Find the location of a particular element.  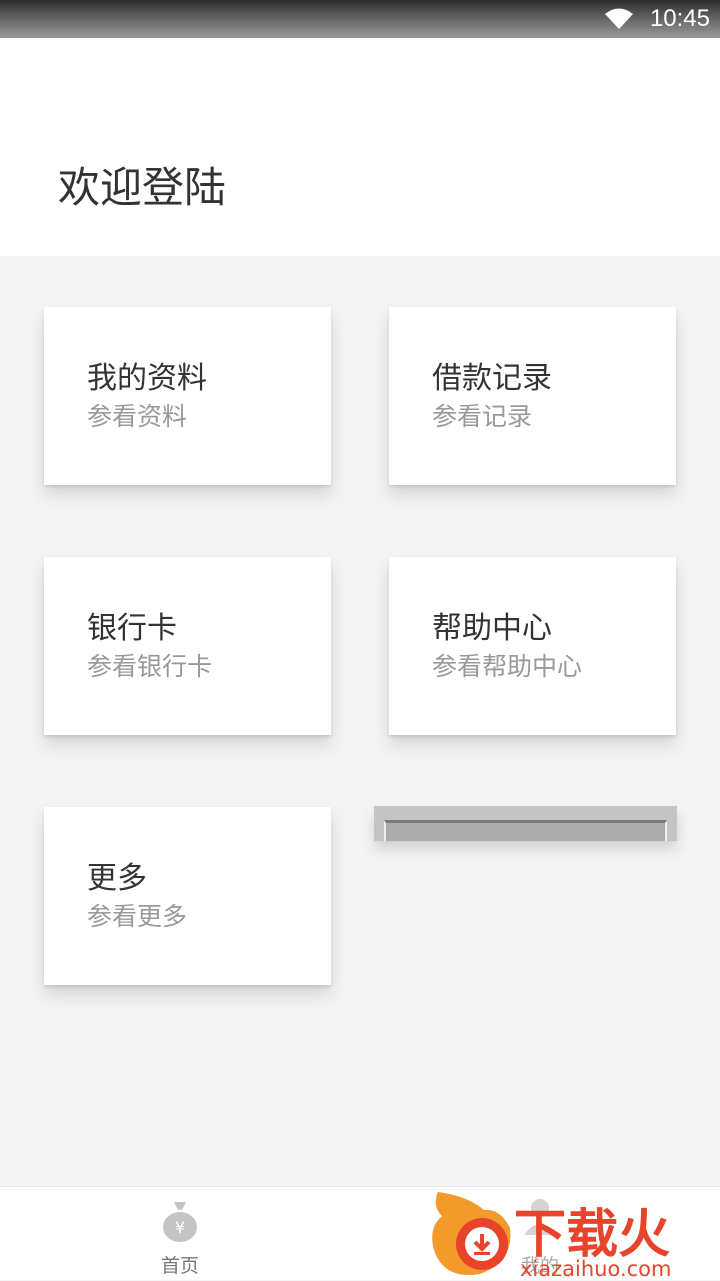

card-help-center: 帮助中心 参看帮助中心 is located at coordinates (532, 646).